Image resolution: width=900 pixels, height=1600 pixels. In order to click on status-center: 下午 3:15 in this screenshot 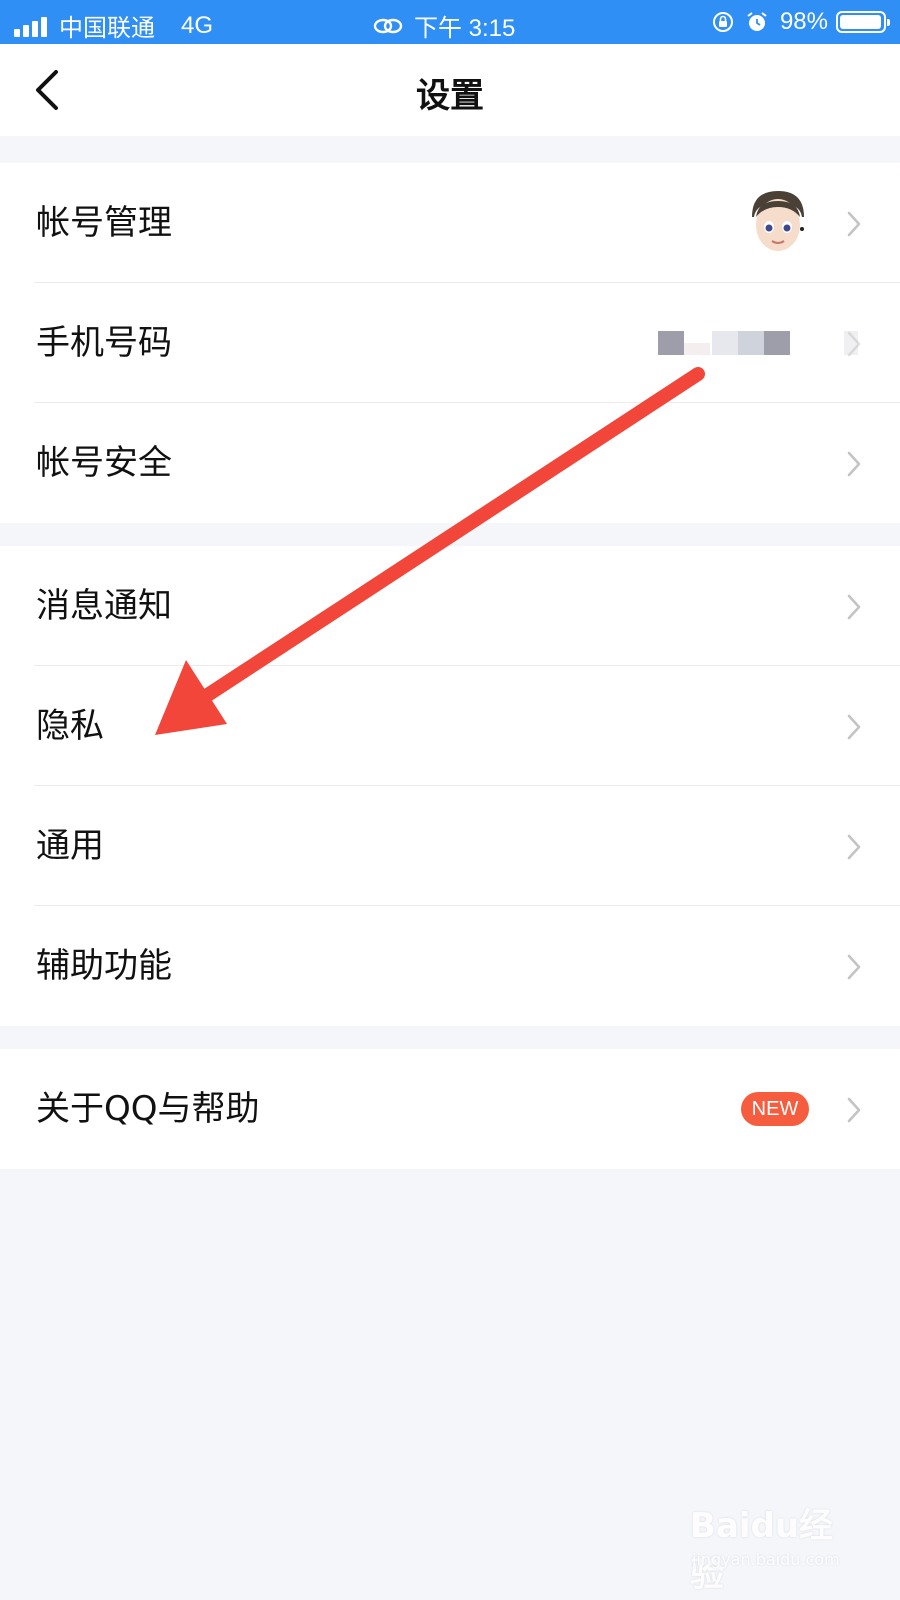, I will do `click(443, 25)`.